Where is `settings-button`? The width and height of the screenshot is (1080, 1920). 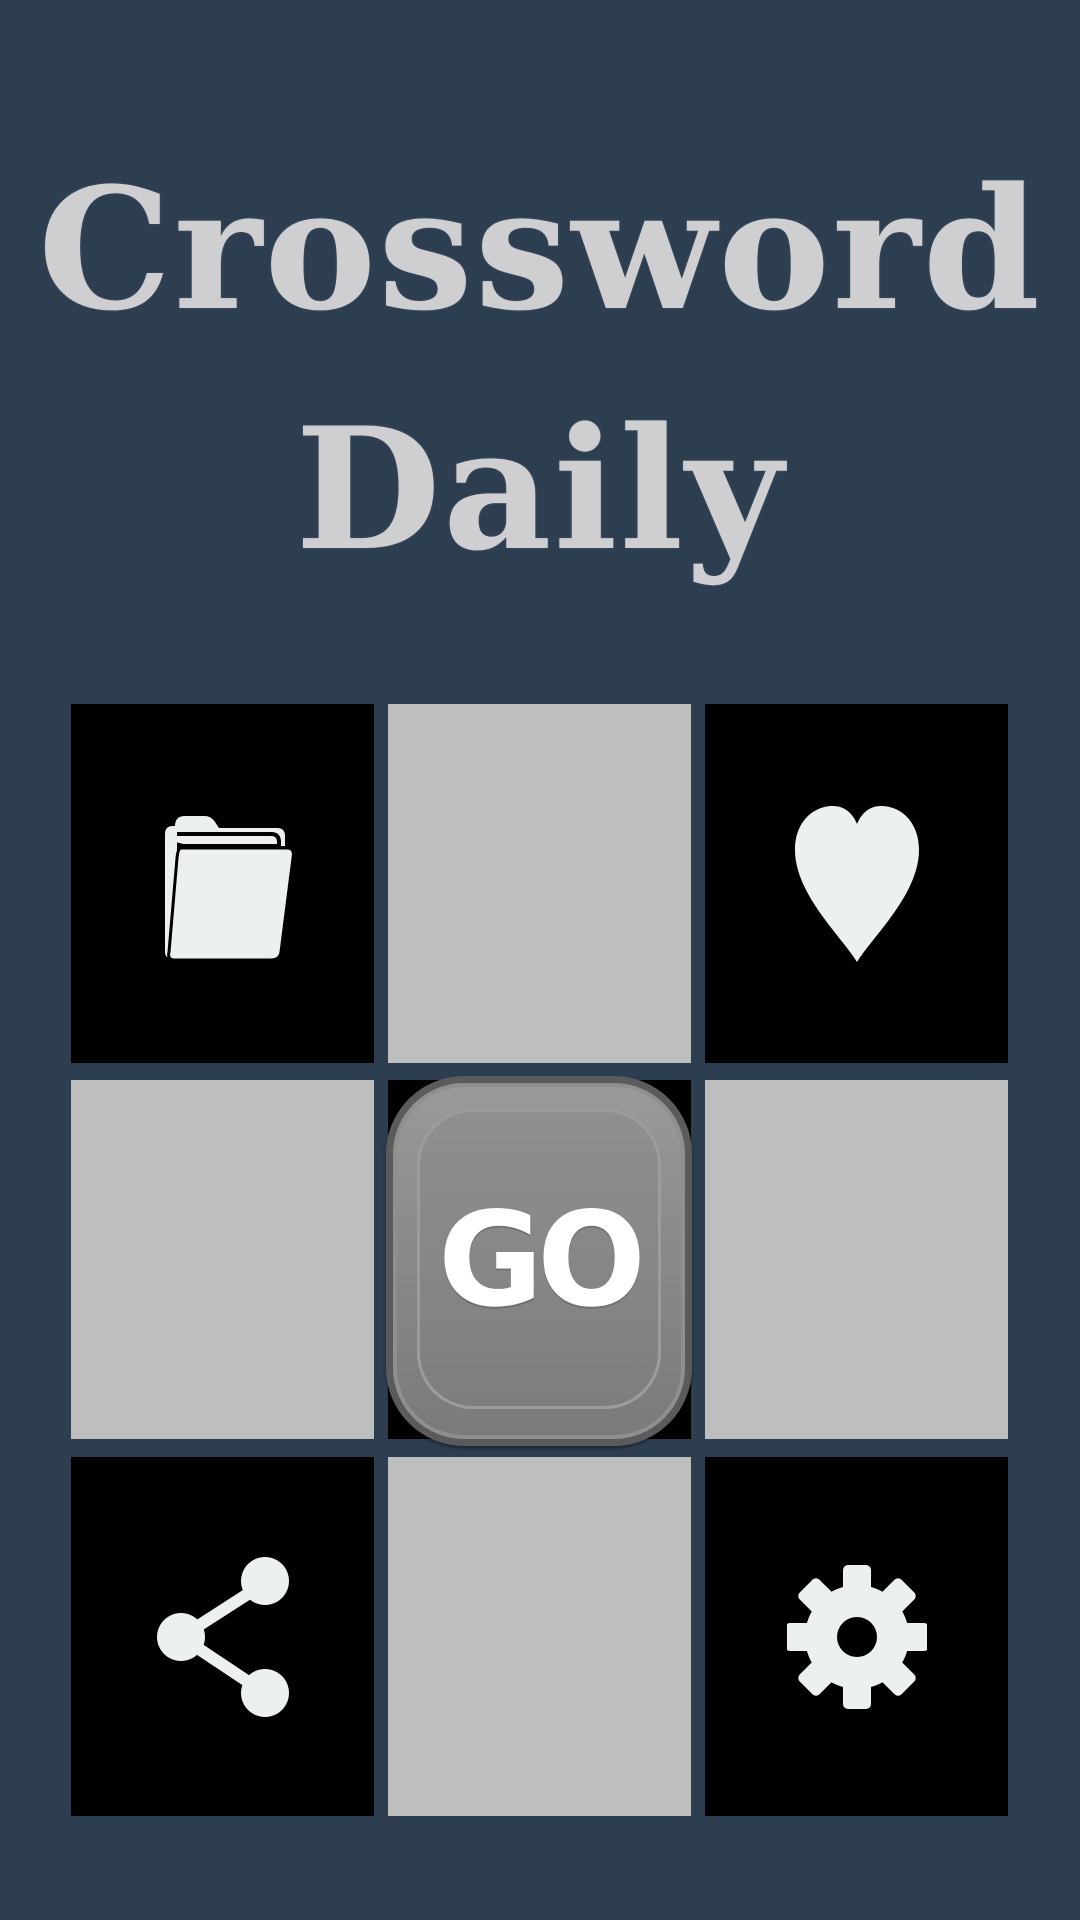 settings-button is located at coordinates (856, 1636).